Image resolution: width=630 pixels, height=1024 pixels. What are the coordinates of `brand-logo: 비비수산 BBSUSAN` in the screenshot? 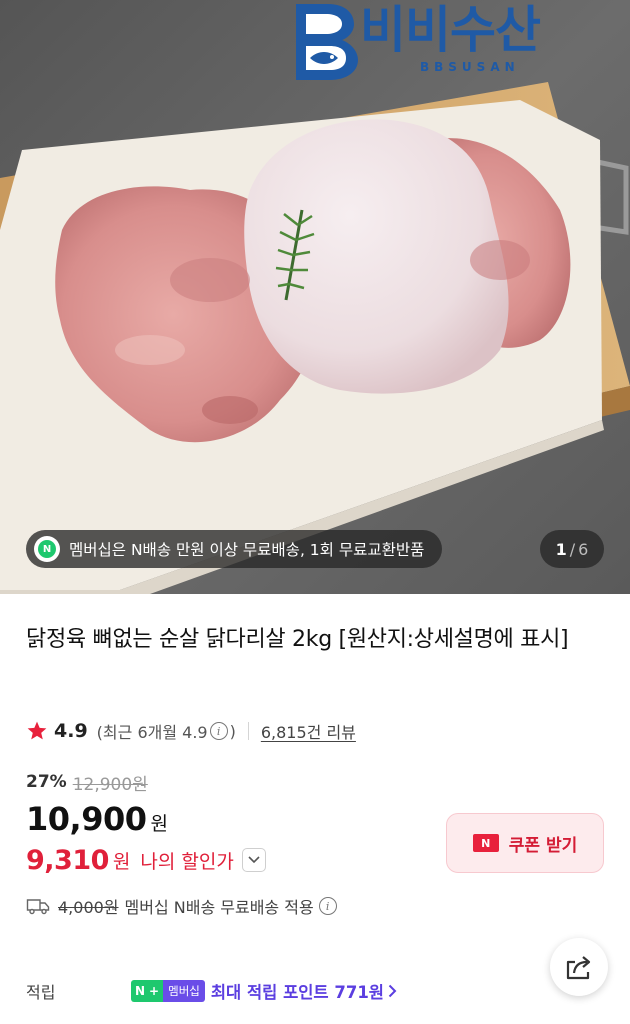 It's located at (448, 40).